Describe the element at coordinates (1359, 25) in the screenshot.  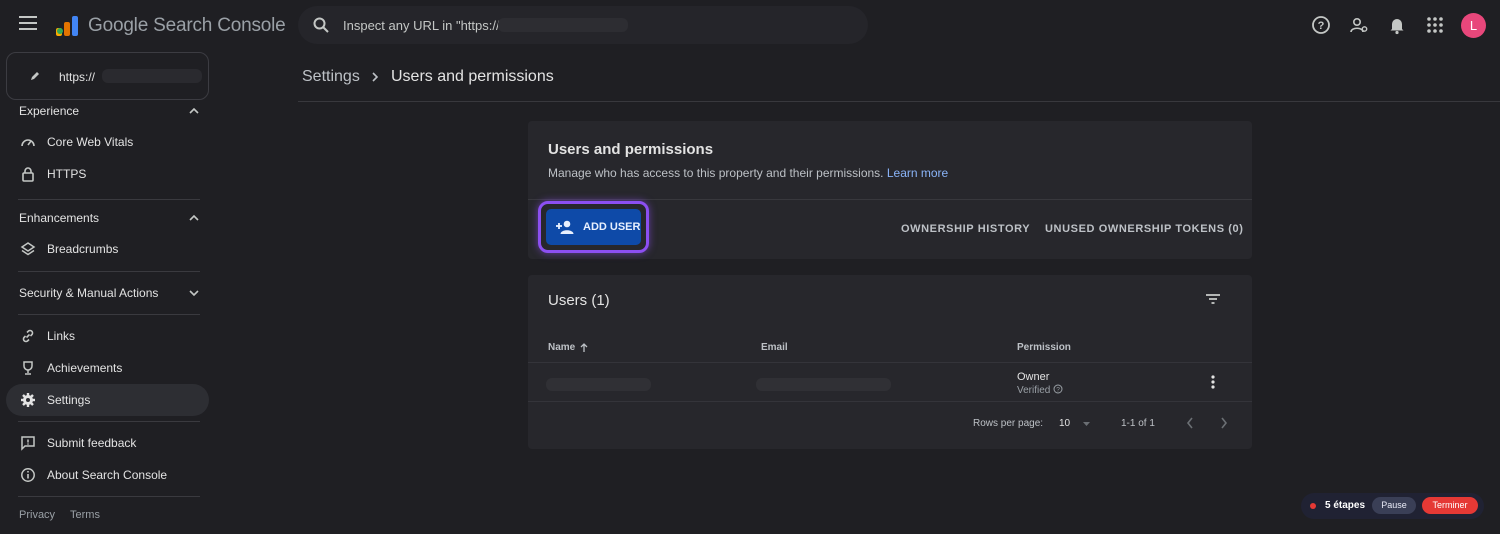
I see `manage-accounts-icon` at that location.